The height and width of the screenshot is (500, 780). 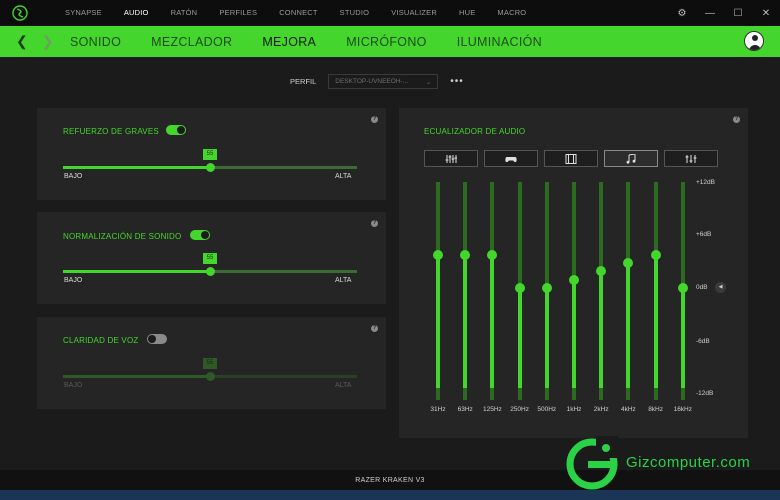 I want to click on nav-perfiles: PERFILES, so click(x=238, y=13).